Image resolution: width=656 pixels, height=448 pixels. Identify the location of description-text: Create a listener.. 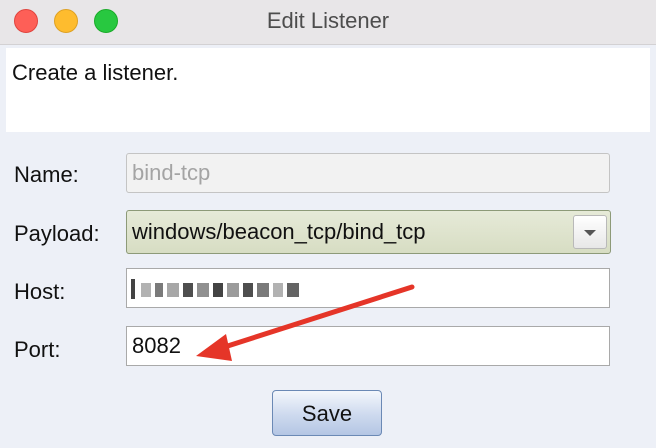
(95, 72).